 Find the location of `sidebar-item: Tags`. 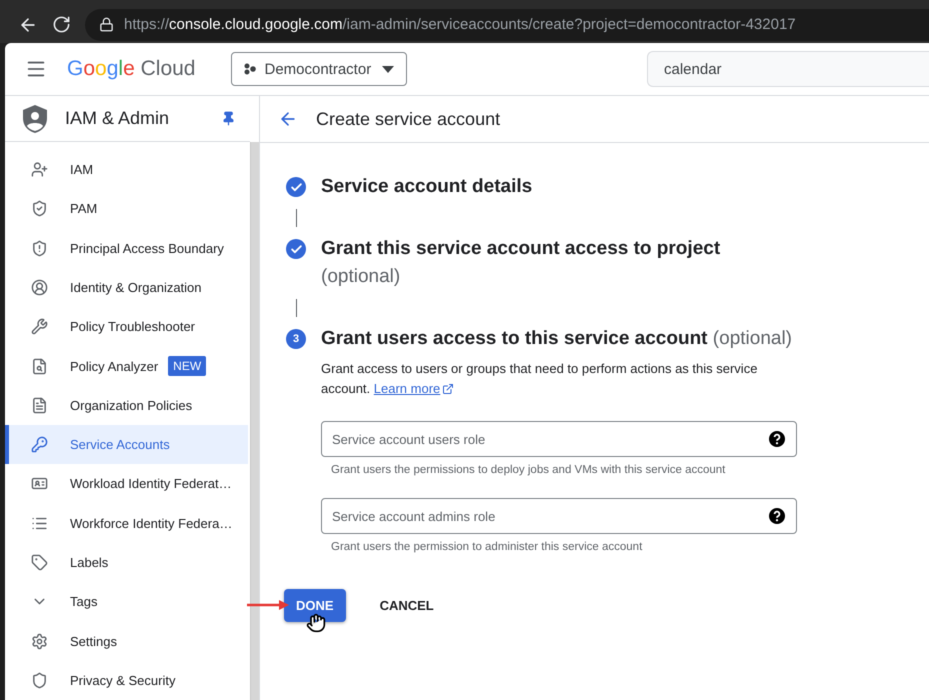

sidebar-item: Tags is located at coordinates (126, 602).